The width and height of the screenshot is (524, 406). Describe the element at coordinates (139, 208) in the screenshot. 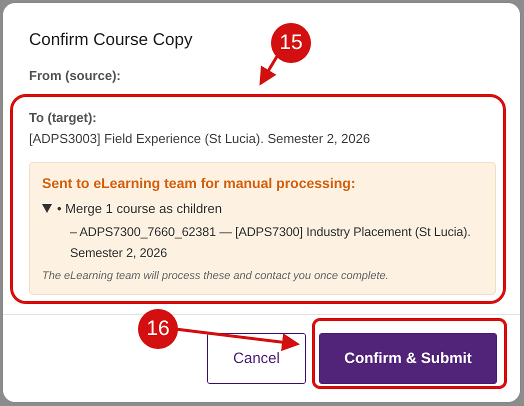

I see `tree-item: • Merge 1 course as children` at that location.